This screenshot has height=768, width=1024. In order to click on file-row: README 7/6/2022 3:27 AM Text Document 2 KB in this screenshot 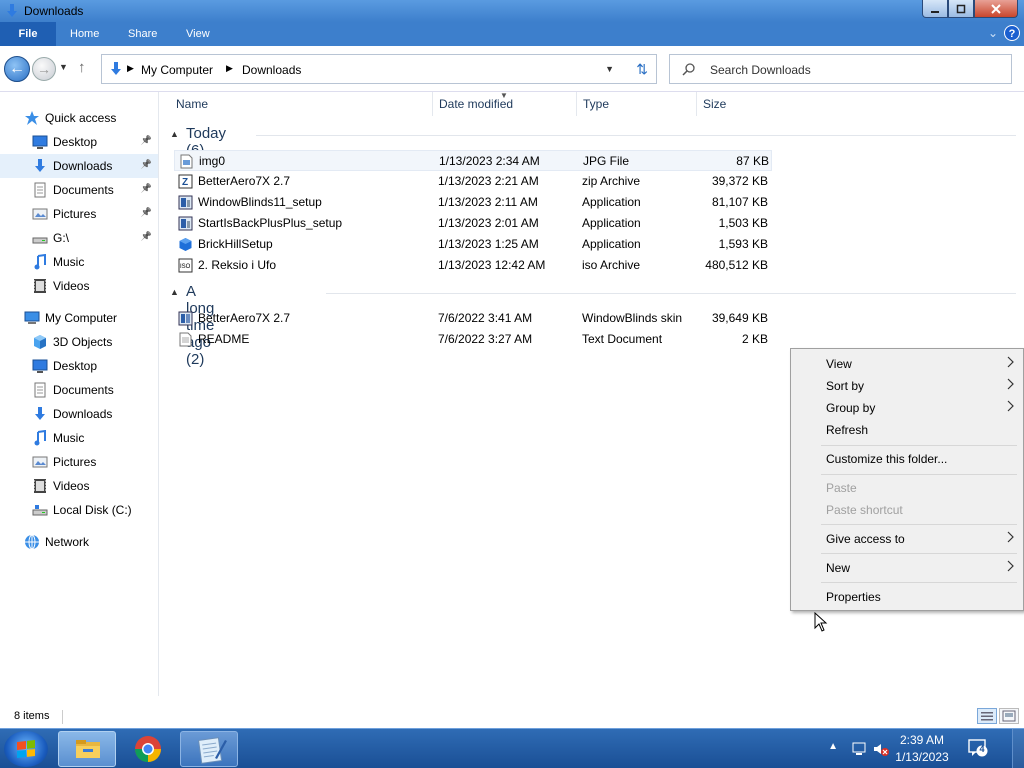, I will do `click(473, 339)`.